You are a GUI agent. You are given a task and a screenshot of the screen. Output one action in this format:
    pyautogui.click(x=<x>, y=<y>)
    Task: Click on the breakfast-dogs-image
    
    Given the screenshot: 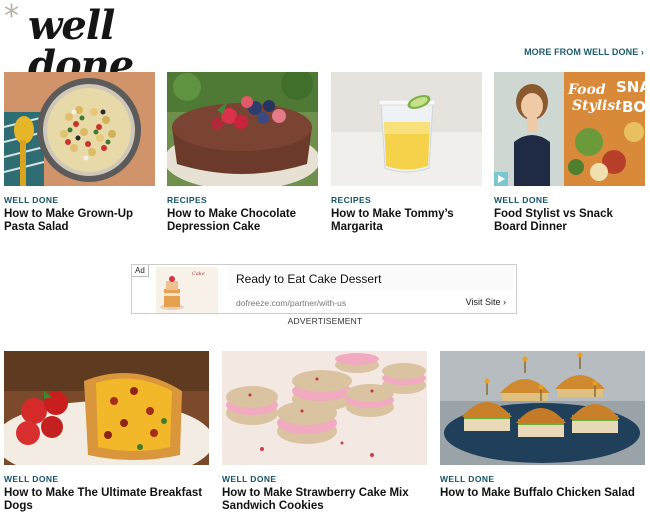 What is the action you would take?
    pyautogui.click(x=106, y=408)
    